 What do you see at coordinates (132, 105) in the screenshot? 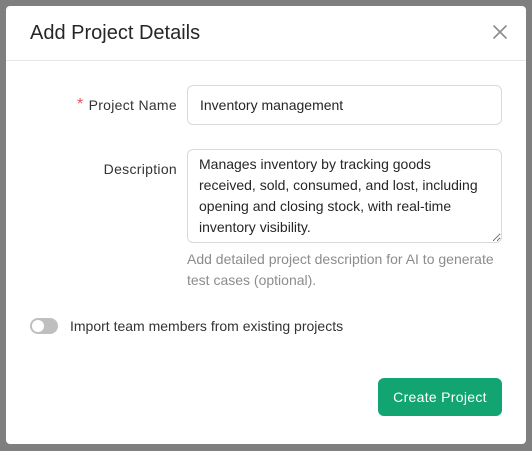
I see `project-name-label-text: Project Name` at bounding box center [132, 105].